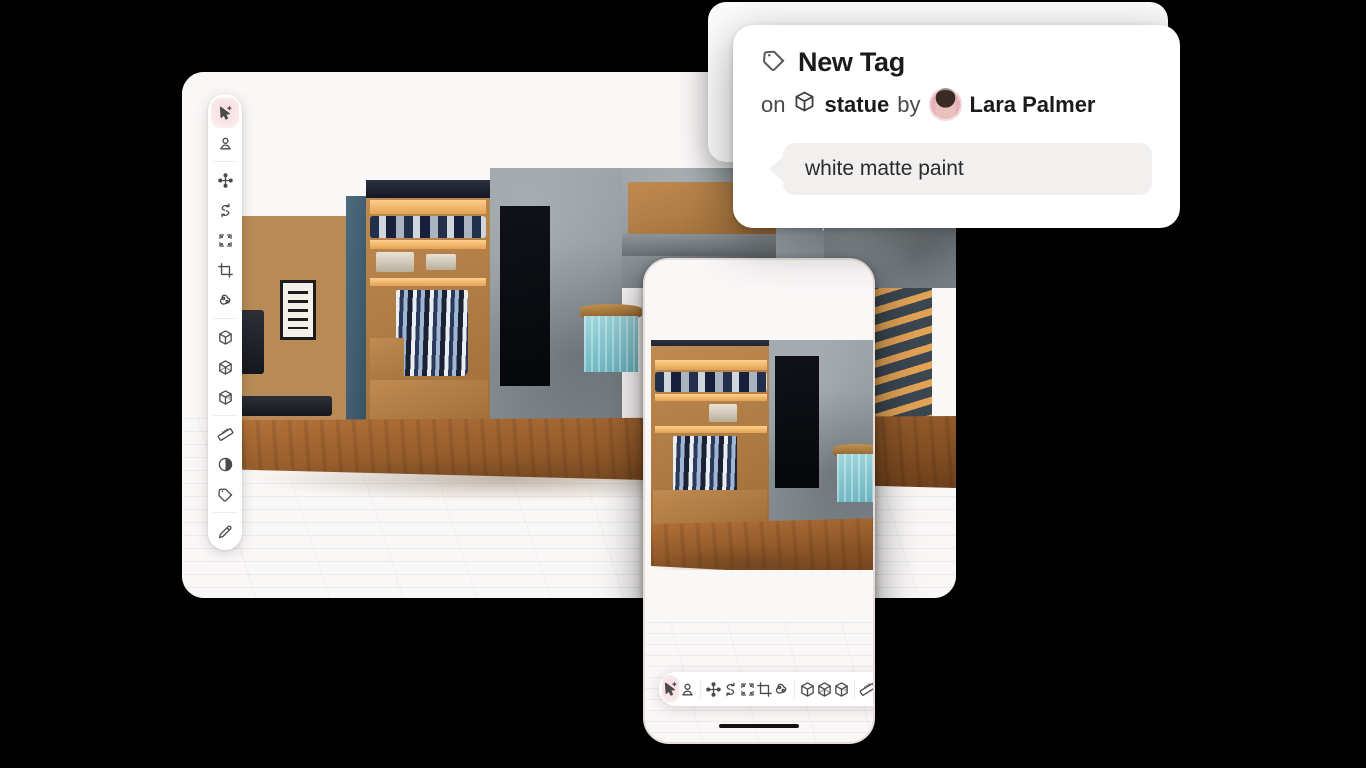  Describe the element at coordinates (855, 478) in the screenshot. I see `scene-m-counter-teal` at that location.